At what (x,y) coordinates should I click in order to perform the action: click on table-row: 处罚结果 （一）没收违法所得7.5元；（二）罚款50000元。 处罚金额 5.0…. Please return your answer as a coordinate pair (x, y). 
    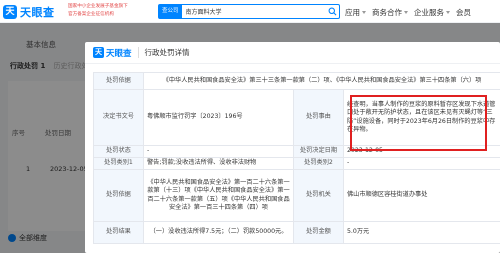
    Looking at the image, I should click on (296, 232).